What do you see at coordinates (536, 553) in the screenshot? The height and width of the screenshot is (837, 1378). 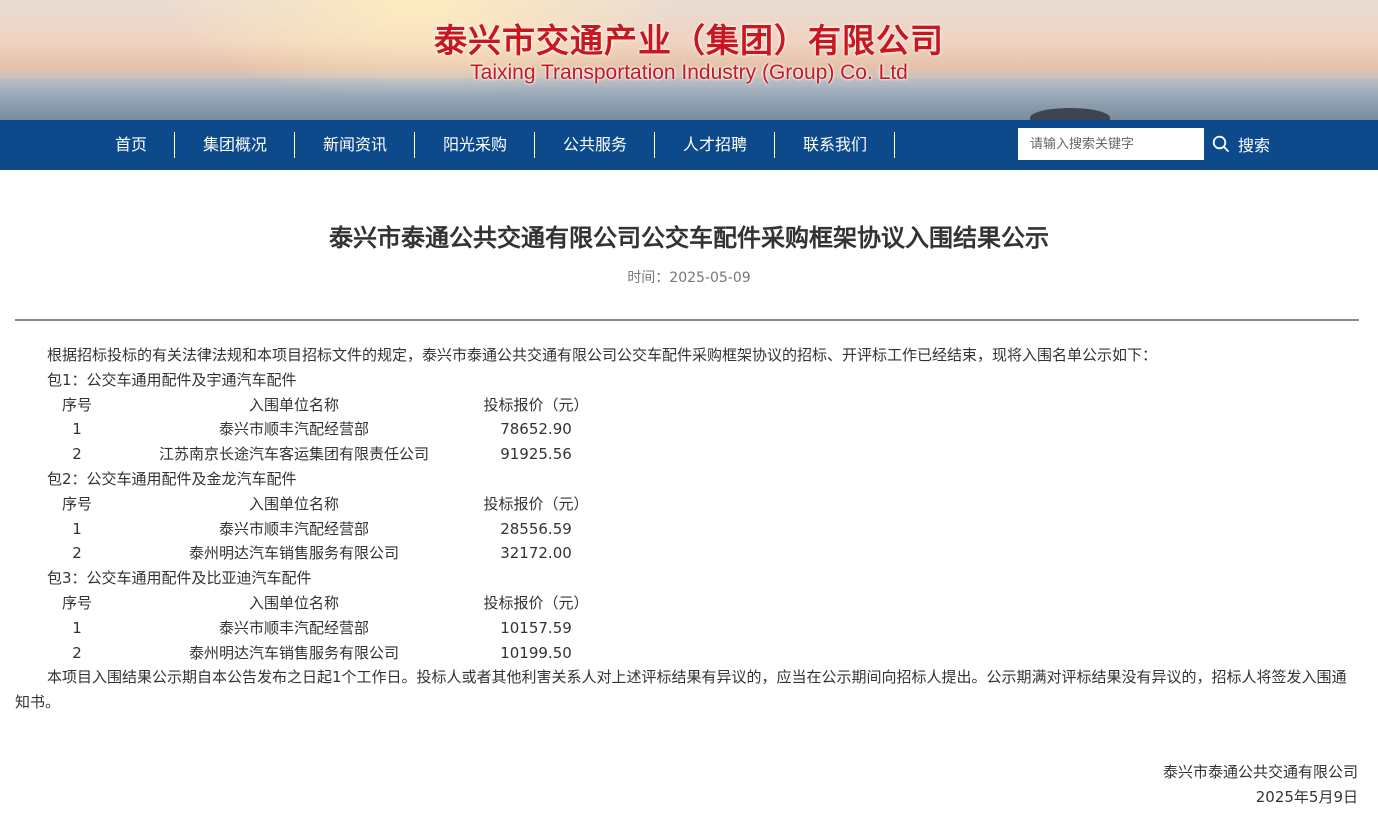 I see `row-price: 32172.00` at bounding box center [536, 553].